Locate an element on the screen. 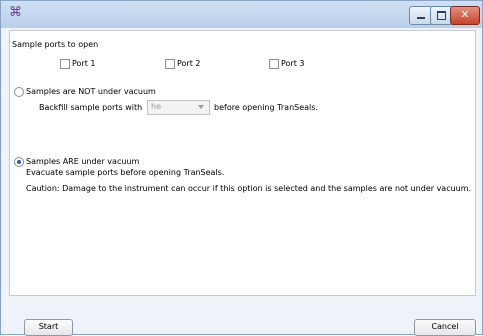  port-1-label: Port 1 is located at coordinates (84, 63).